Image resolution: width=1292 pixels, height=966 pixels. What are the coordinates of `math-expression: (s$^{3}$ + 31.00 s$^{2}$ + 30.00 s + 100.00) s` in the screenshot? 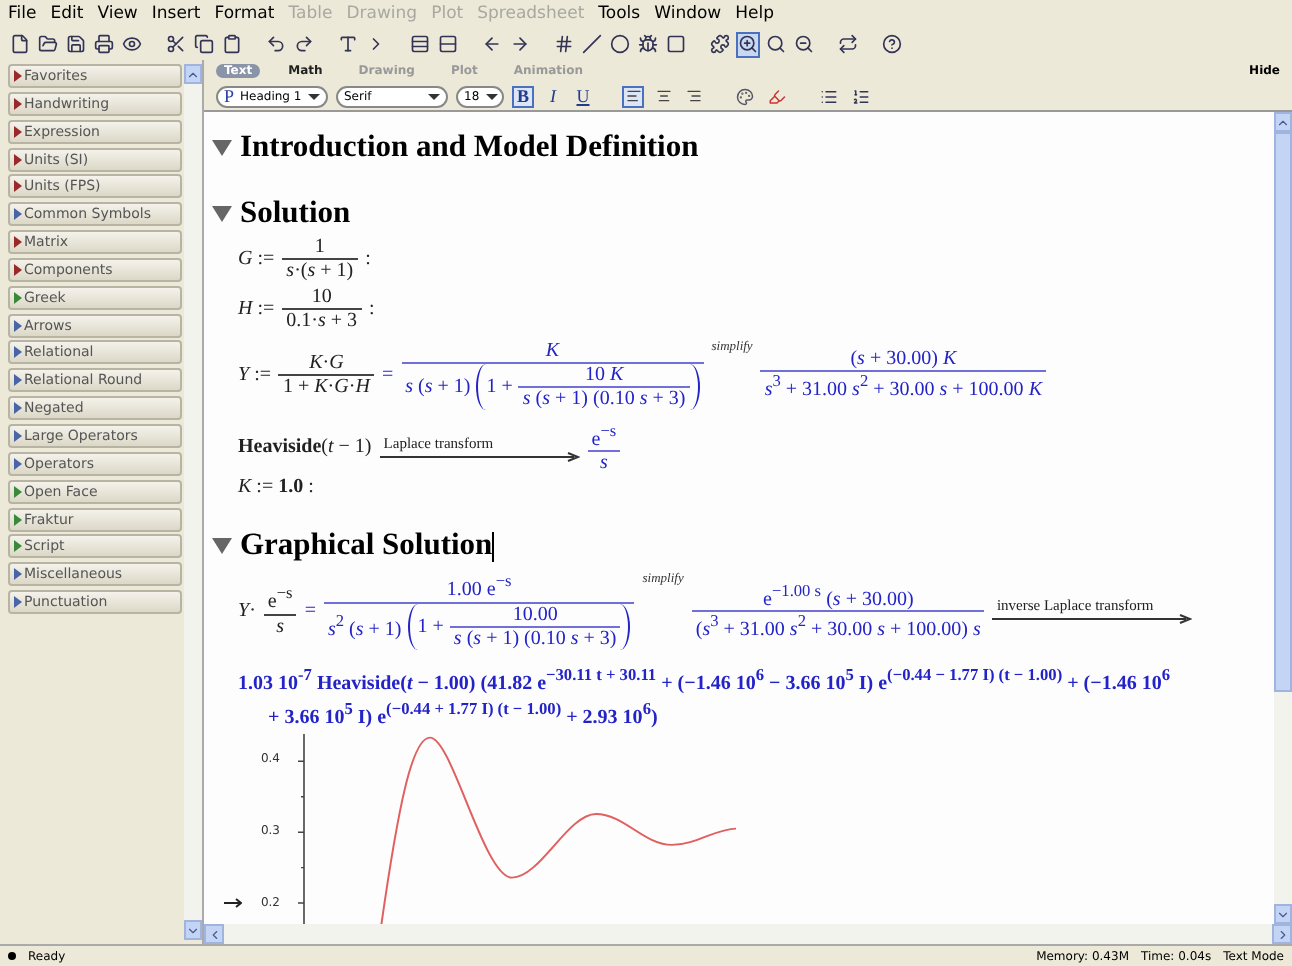 It's located at (838, 626).